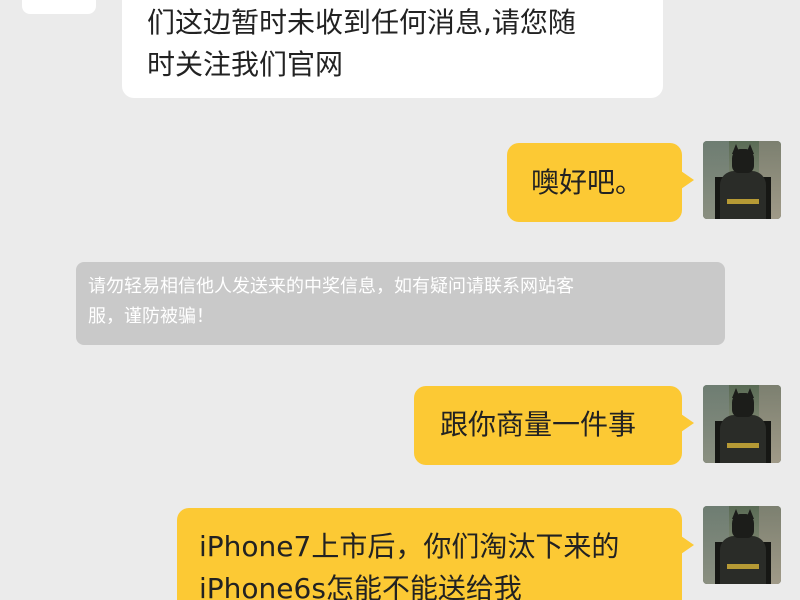  Describe the element at coordinates (361, 22) in the screenshot. I see `message-text-line: 们这边暂时未收到任何消息,请您随` at that location.